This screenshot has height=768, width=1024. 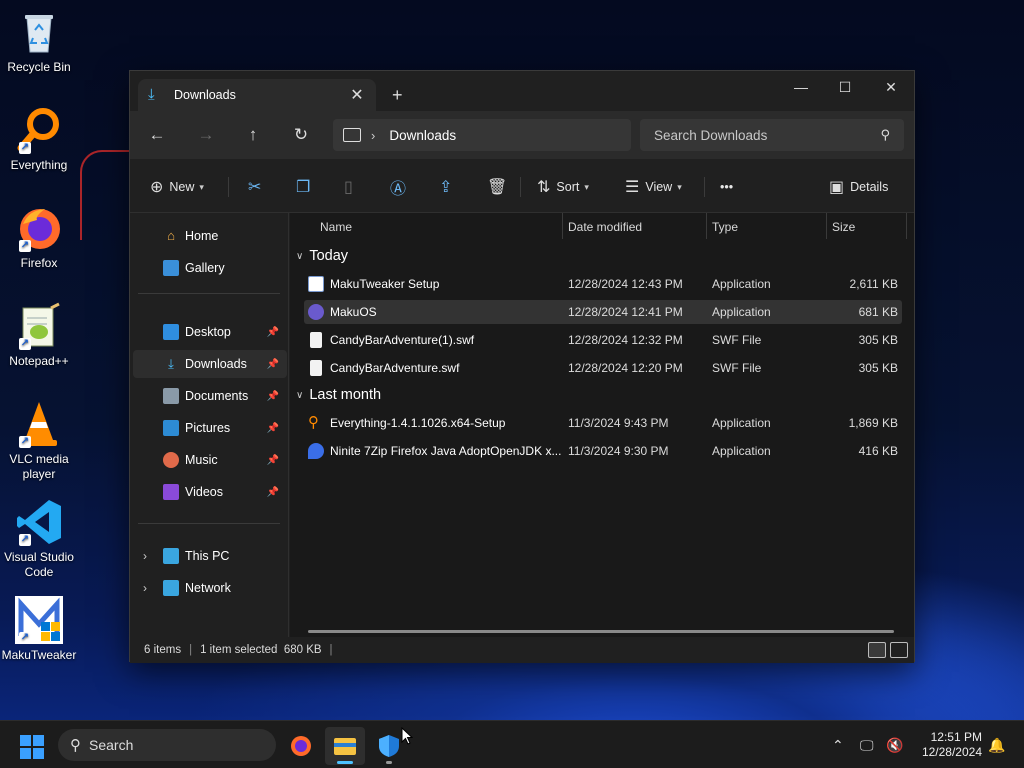 I want to click on vscode-icon: ↗, so click(x=39, y=522).